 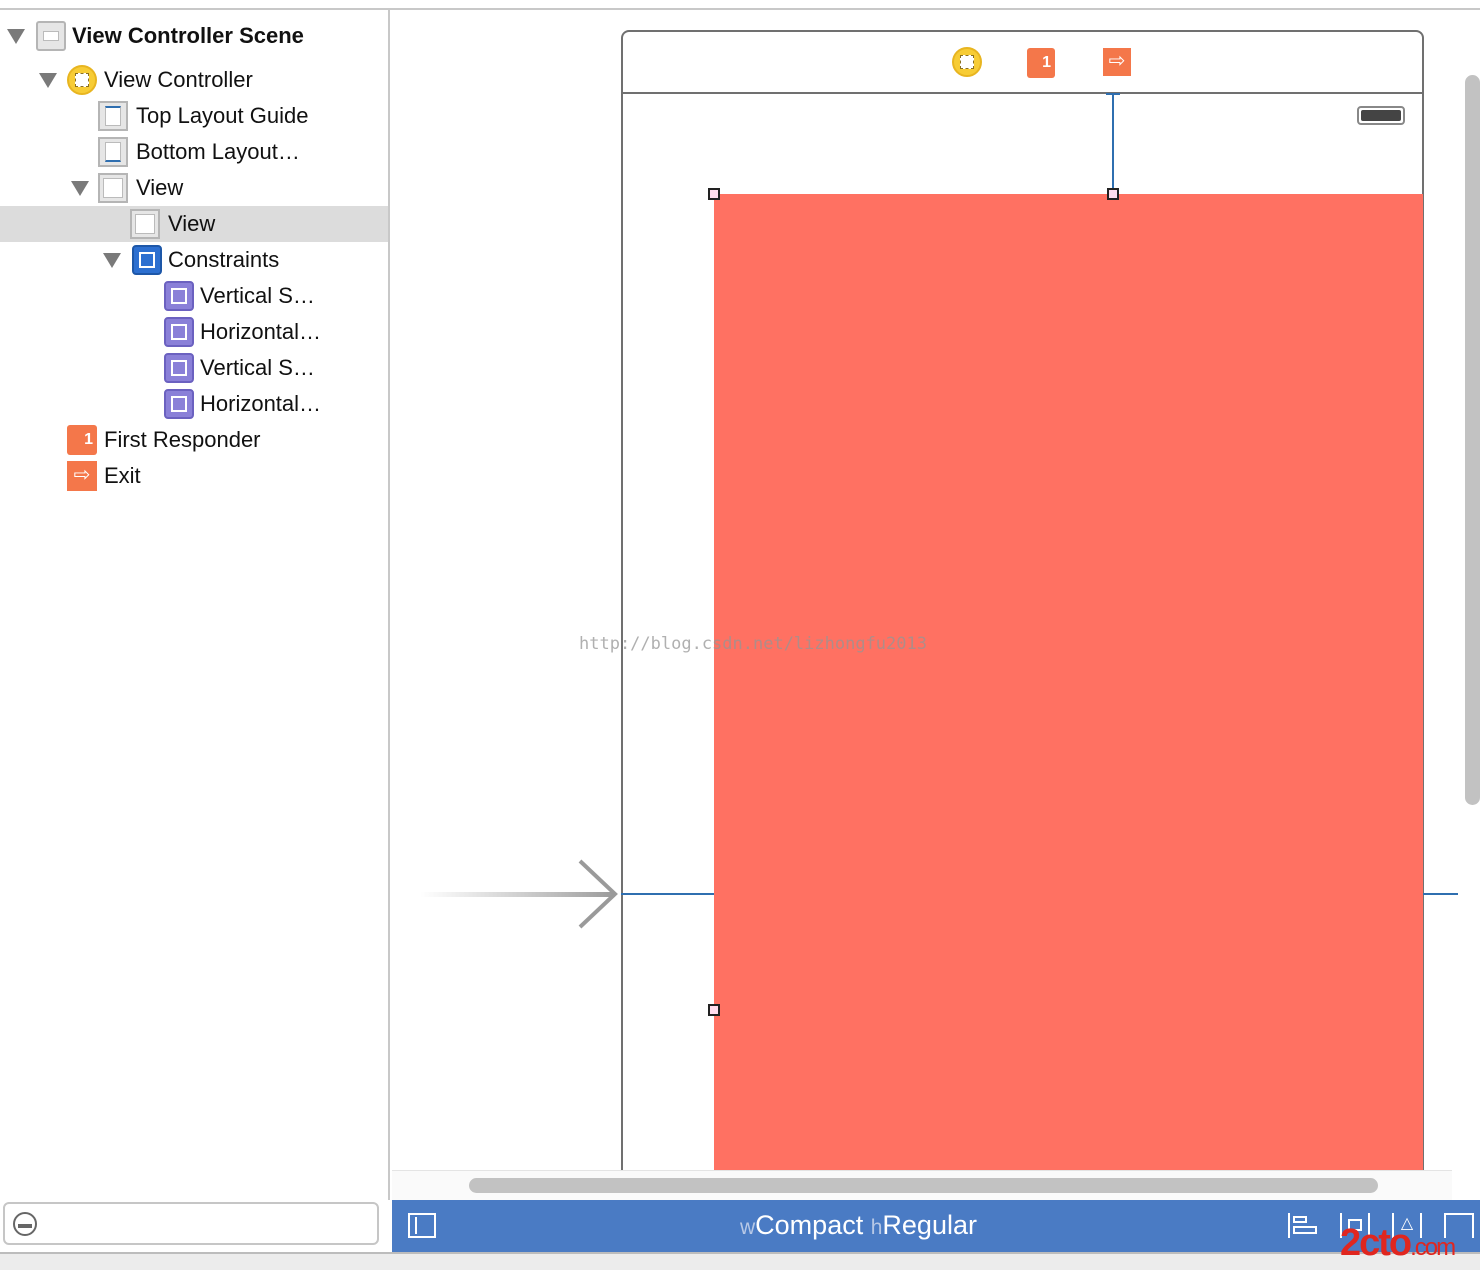 I want to click on leading-constraint-line, so click(x=667, y=894).